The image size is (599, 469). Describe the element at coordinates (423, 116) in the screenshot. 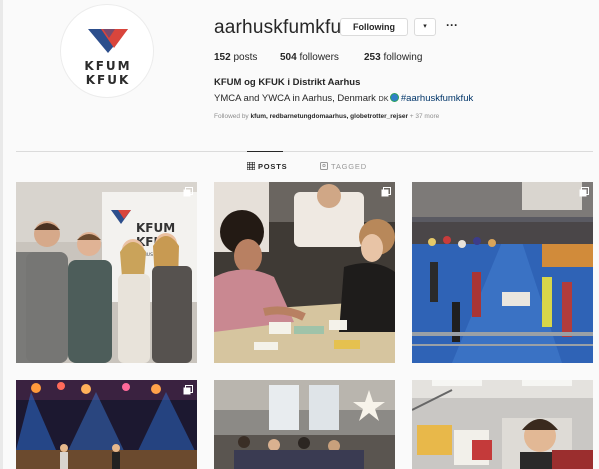

I see `followed-by-more: + 37 more` at that location.